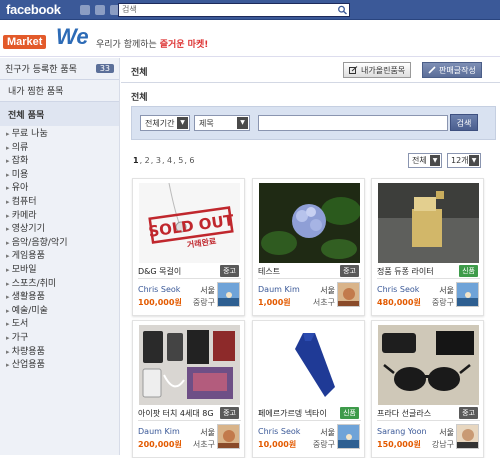 This screenshot has width=500, height=458. I want to click on product-card: 테스트 중고 Daum Kim 1,000원 서울 서초구, so click(308, 247).